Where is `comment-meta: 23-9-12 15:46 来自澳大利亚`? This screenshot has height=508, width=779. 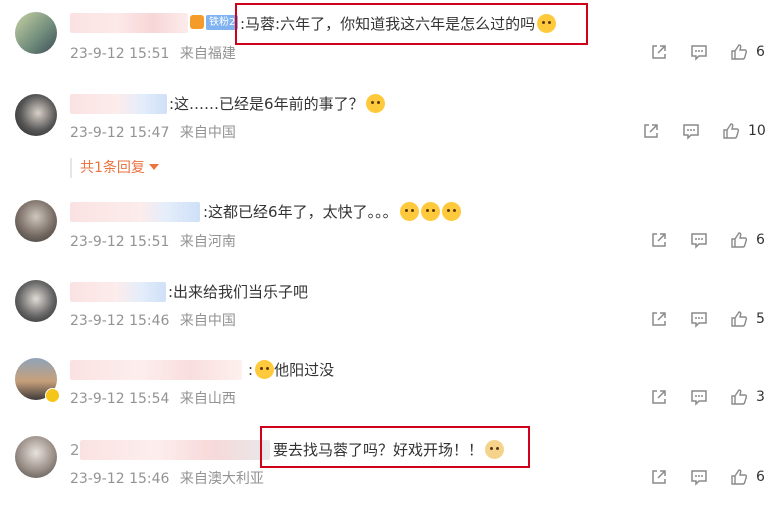 comment-meta: 23-9-12 15:46 来自澳大利亚 is located at coordinates (167, 479).